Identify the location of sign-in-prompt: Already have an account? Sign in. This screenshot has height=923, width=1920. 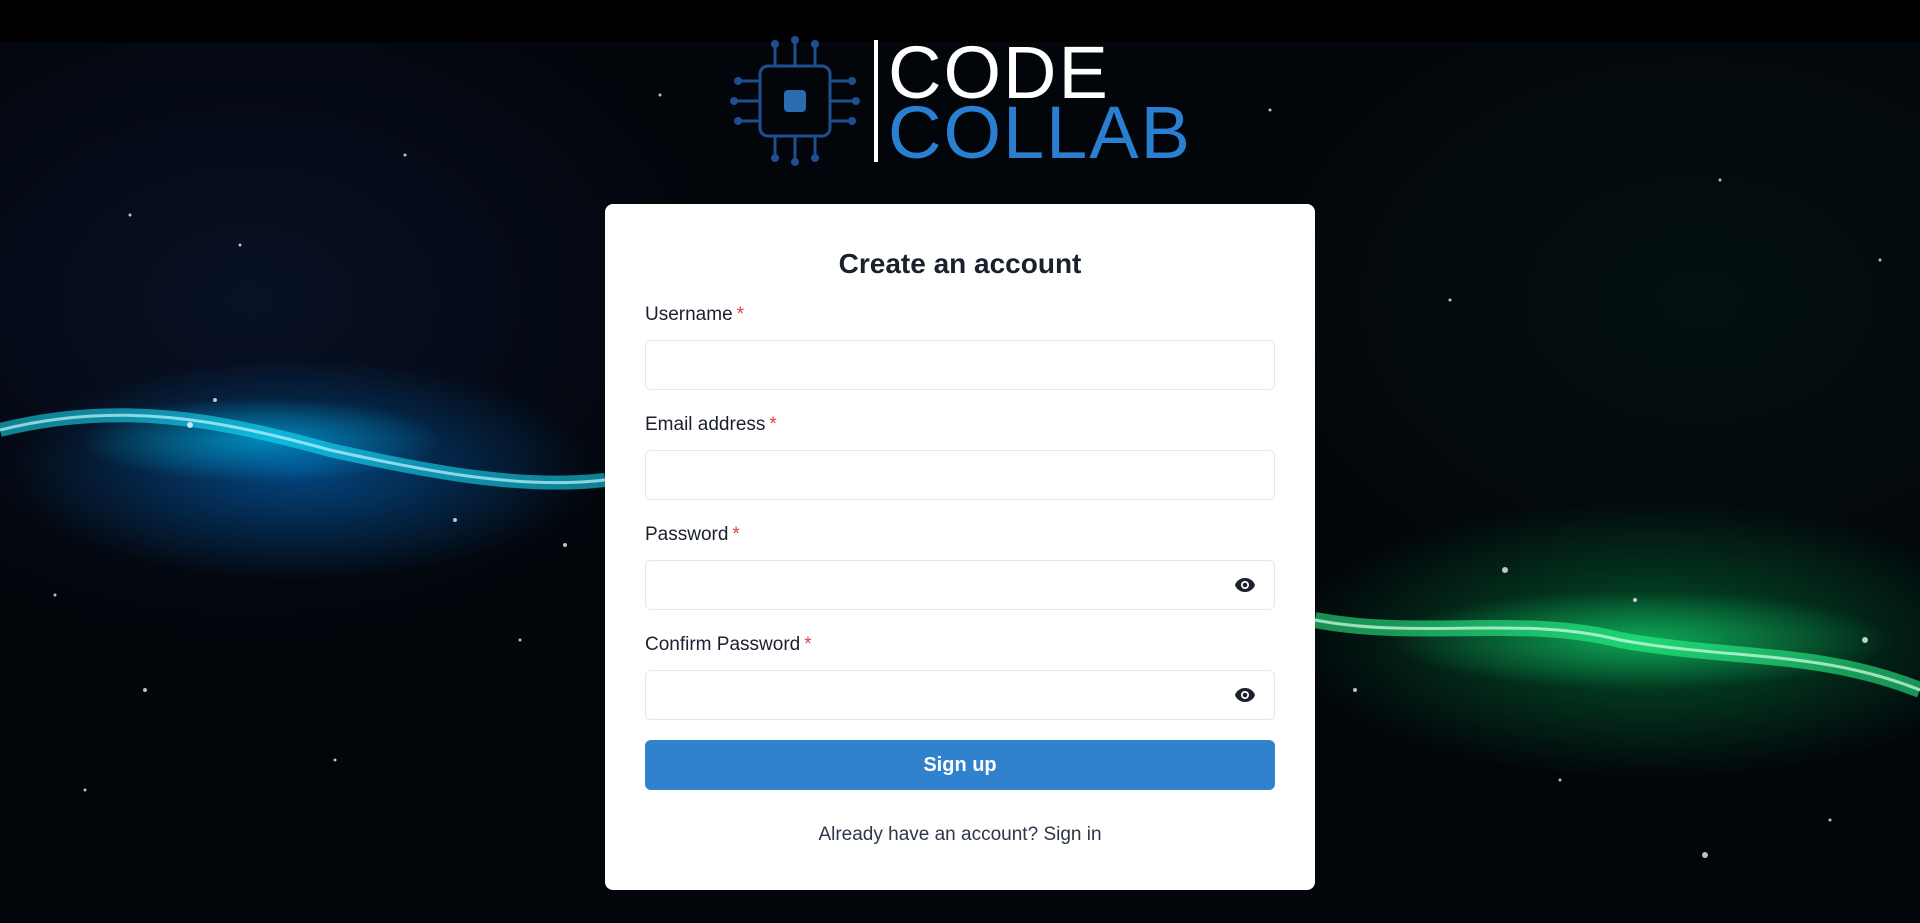
(960, 835).